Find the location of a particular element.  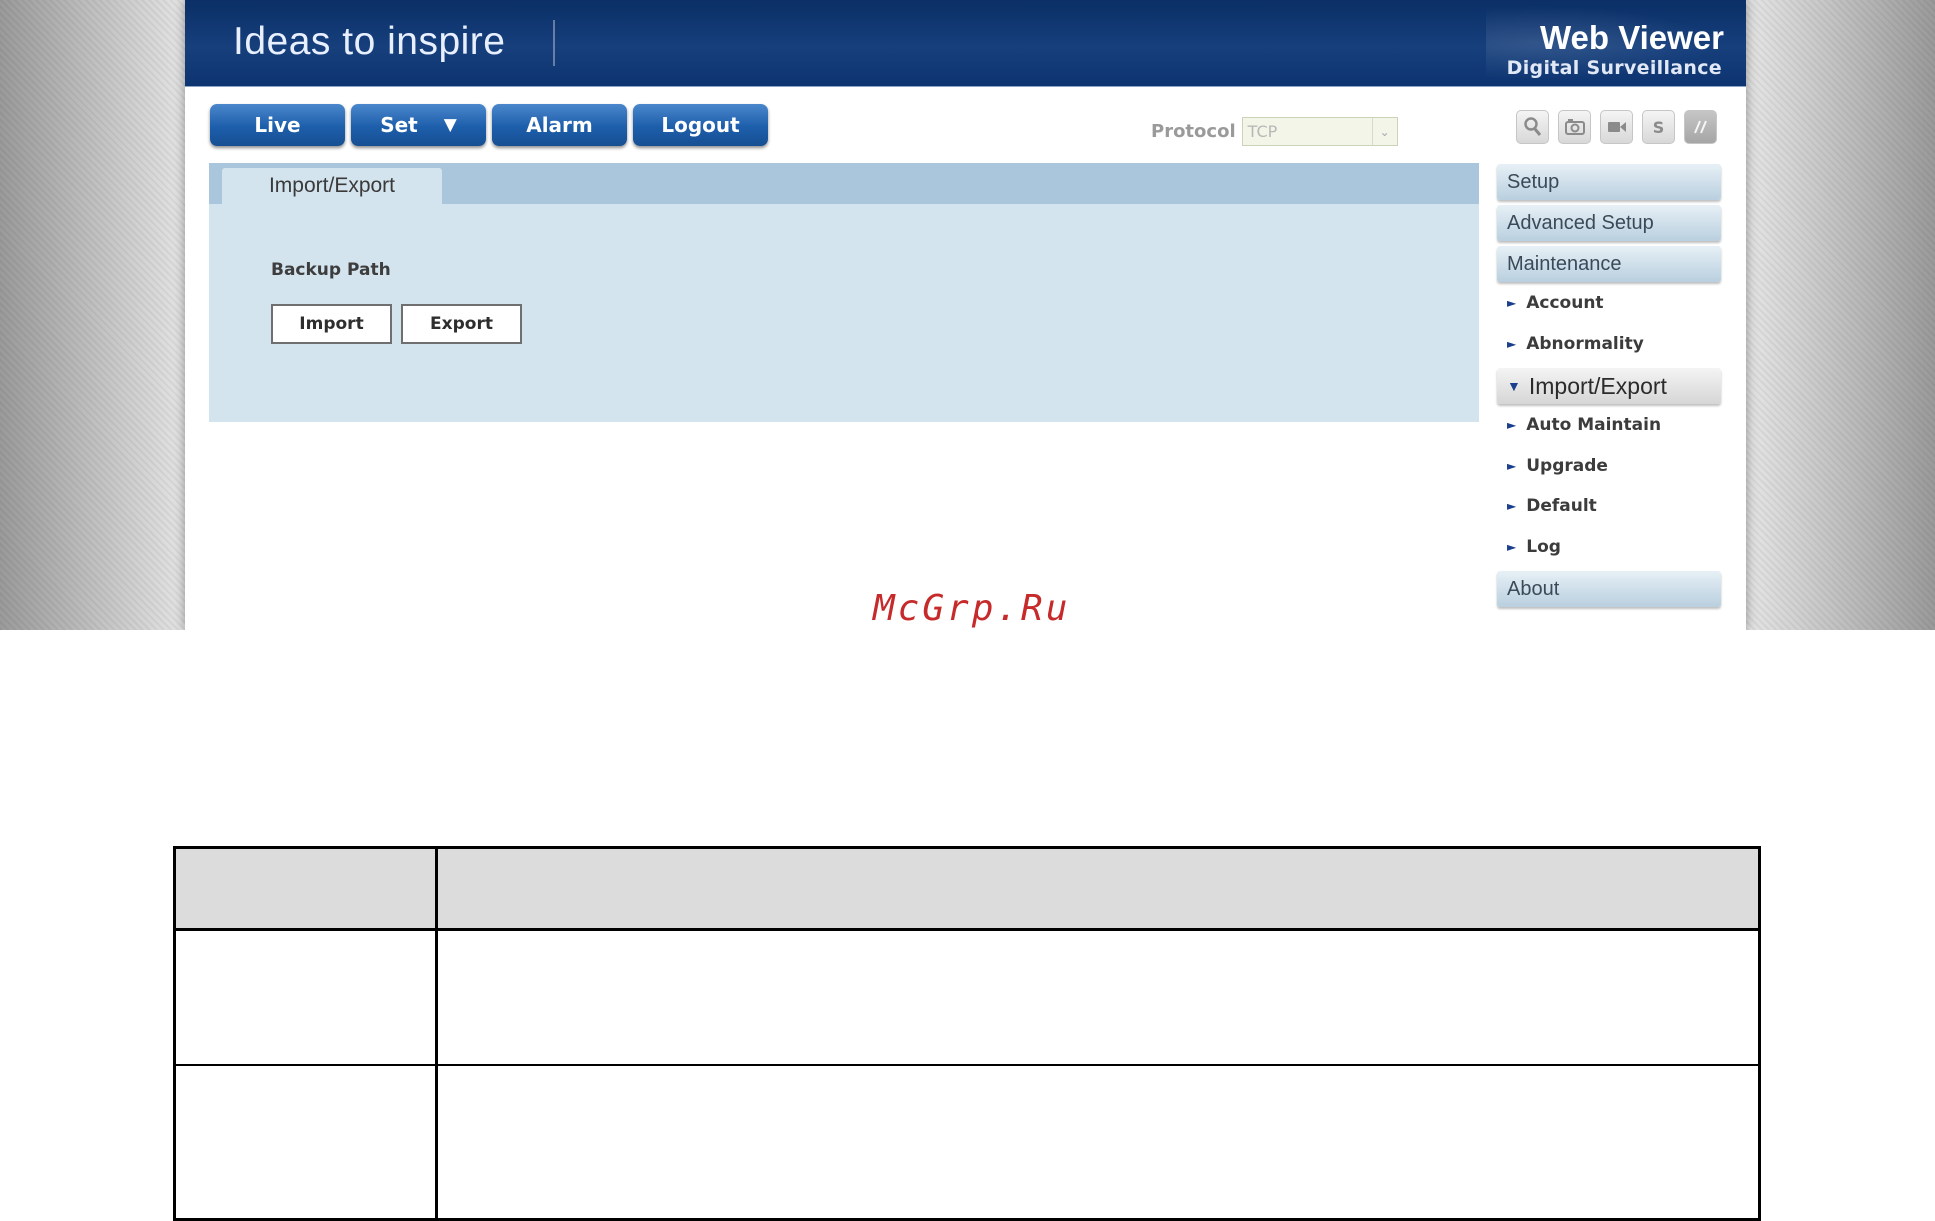

table-border-left is located at coordinates (174, 1033).